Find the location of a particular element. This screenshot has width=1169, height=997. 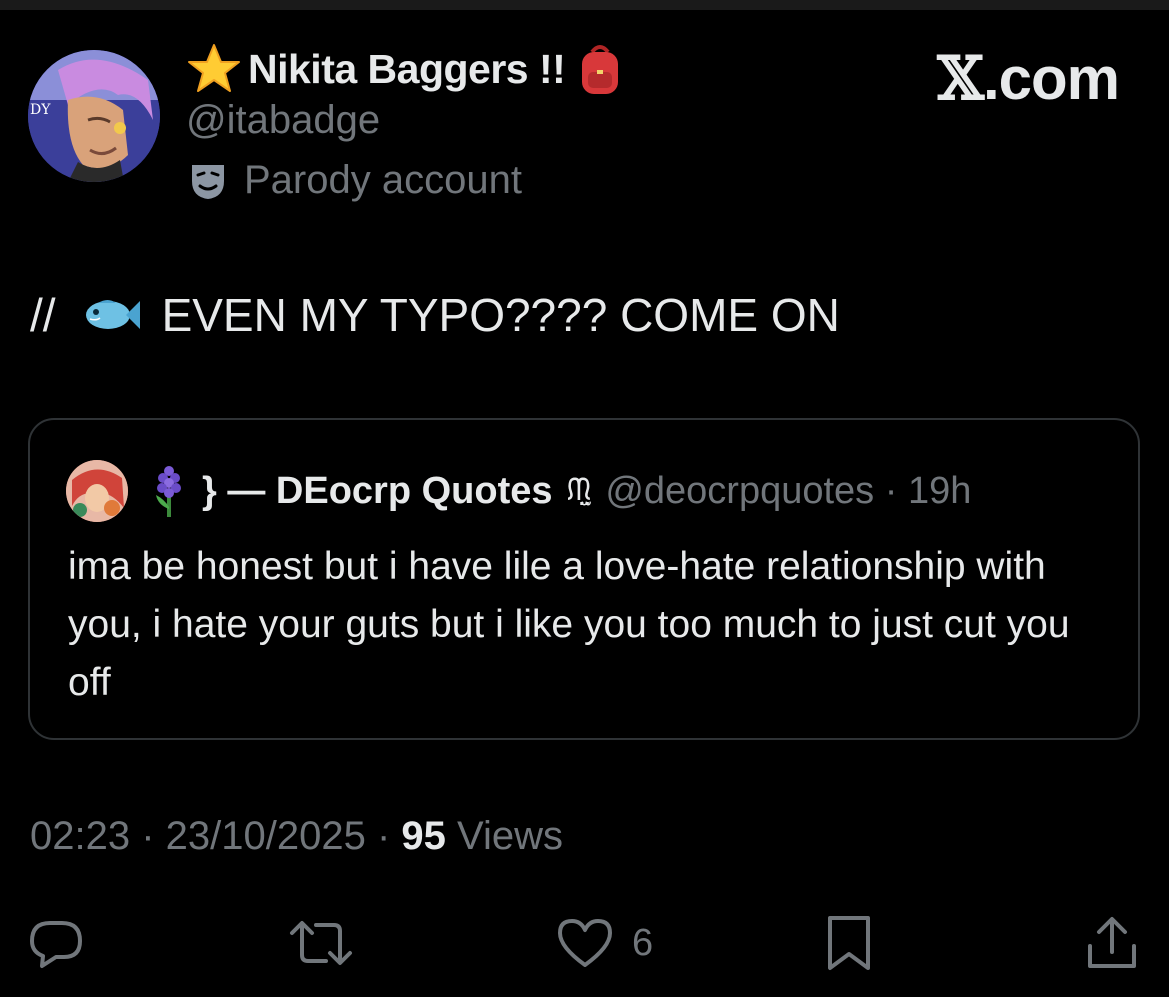

share-button is located at coordinates (1112, 943).